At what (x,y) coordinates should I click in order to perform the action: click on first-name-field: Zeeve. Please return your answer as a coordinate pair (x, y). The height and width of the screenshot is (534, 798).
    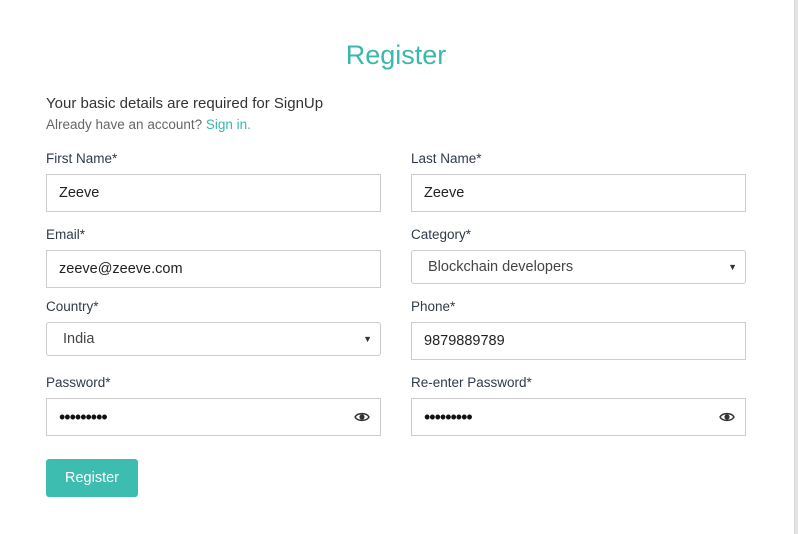
    Looking at the image, I should click on (213, 193).